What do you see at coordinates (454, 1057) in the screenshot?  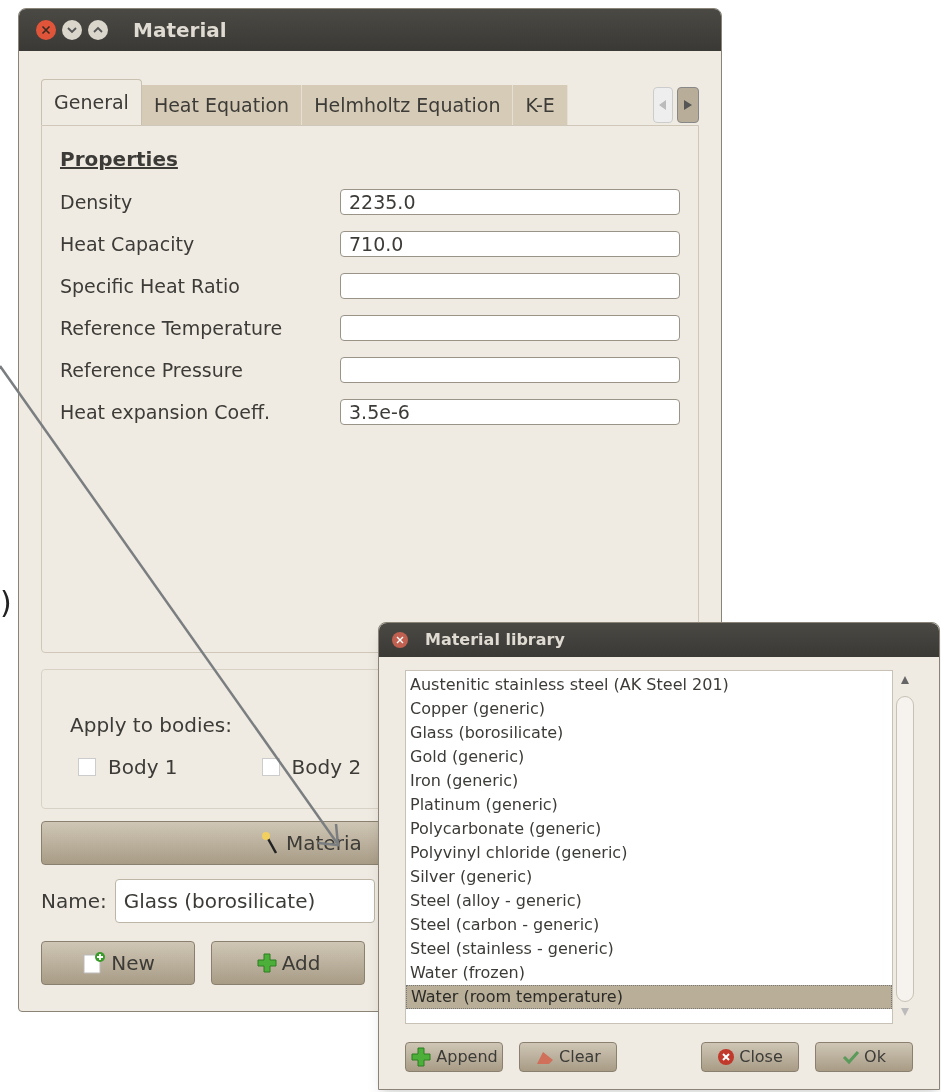 I see `dialog-button: Append` at bounding box center [454, 1057].